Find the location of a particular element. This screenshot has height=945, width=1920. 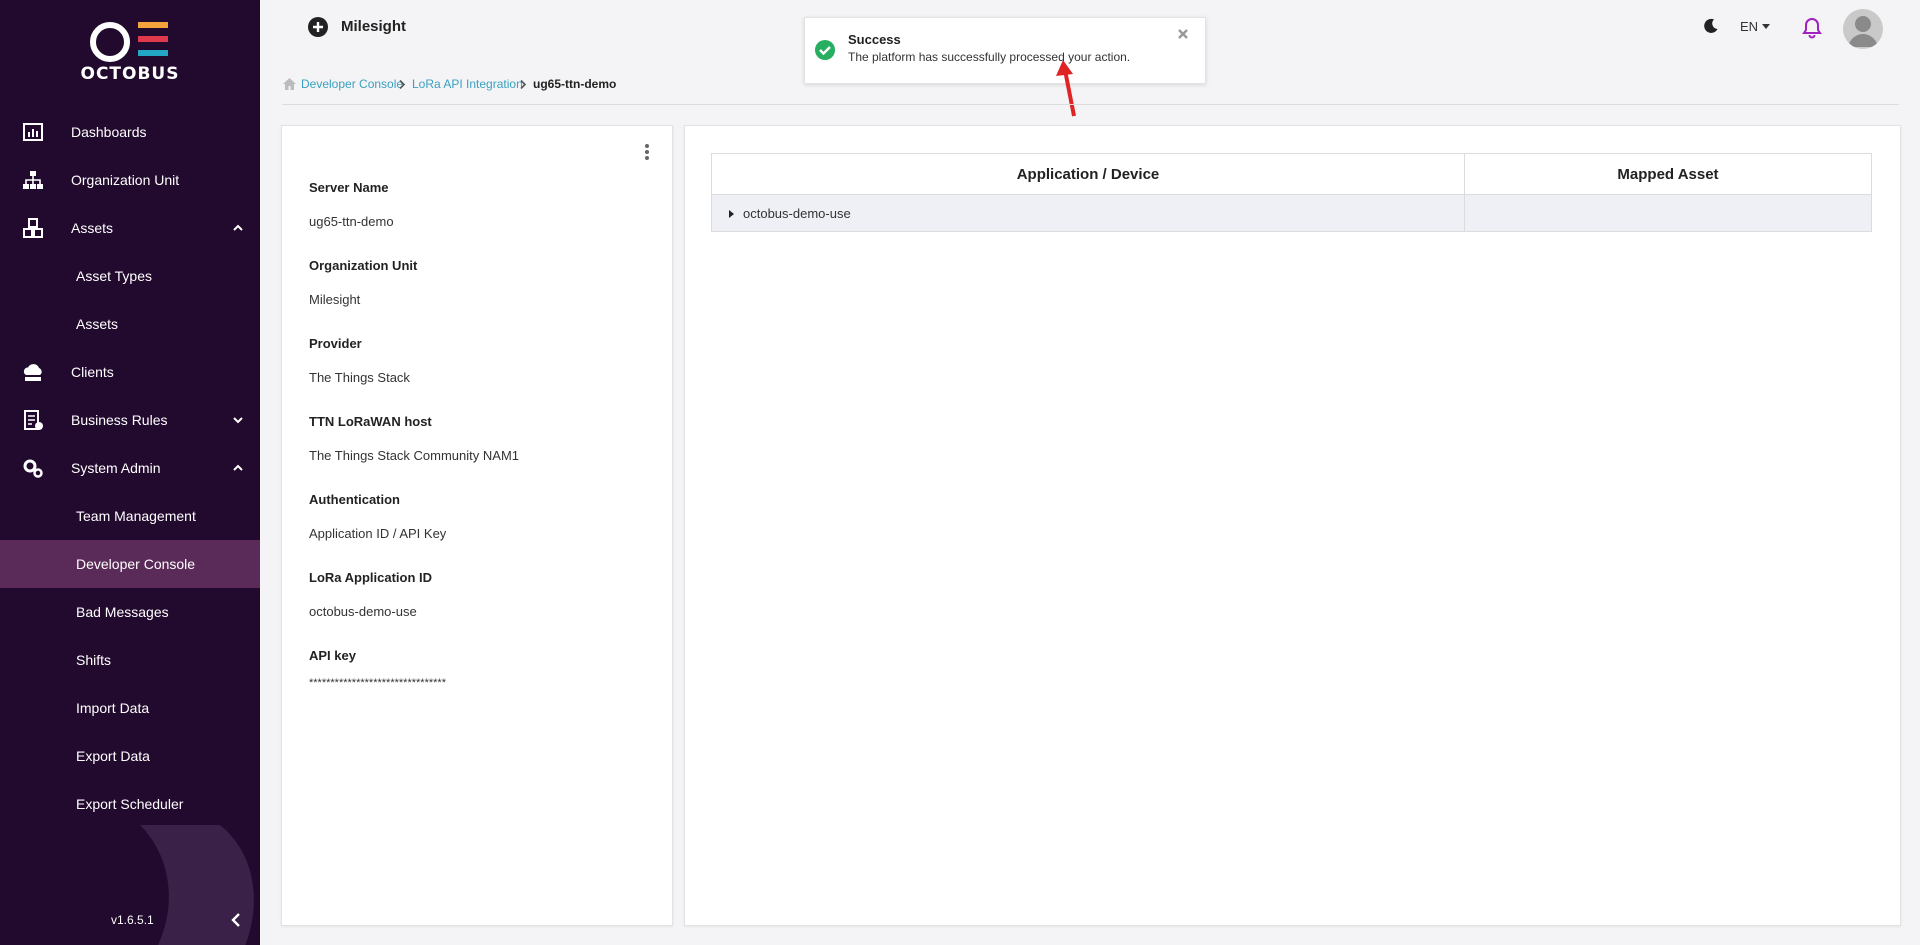

toast-title: Success is located at coordinates (874, 39).